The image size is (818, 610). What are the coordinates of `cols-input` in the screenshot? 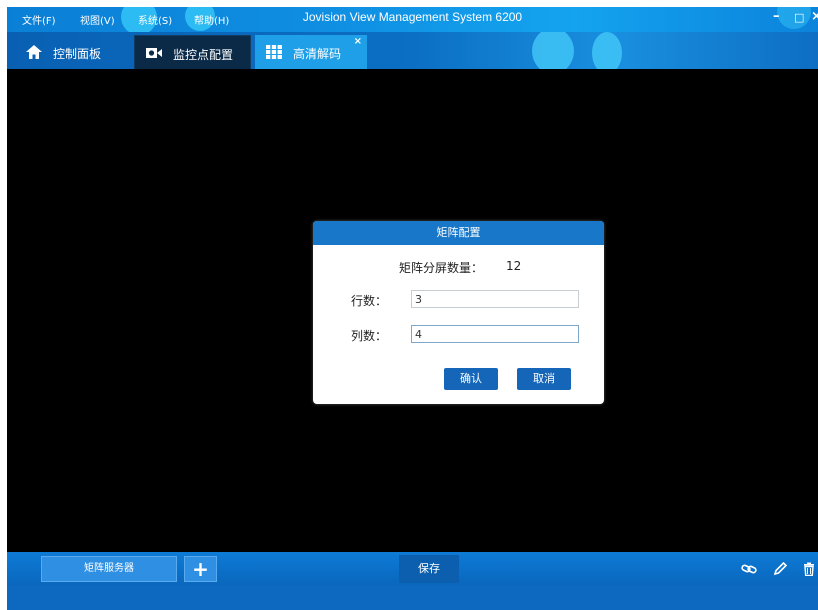 It's located at (495, 334).